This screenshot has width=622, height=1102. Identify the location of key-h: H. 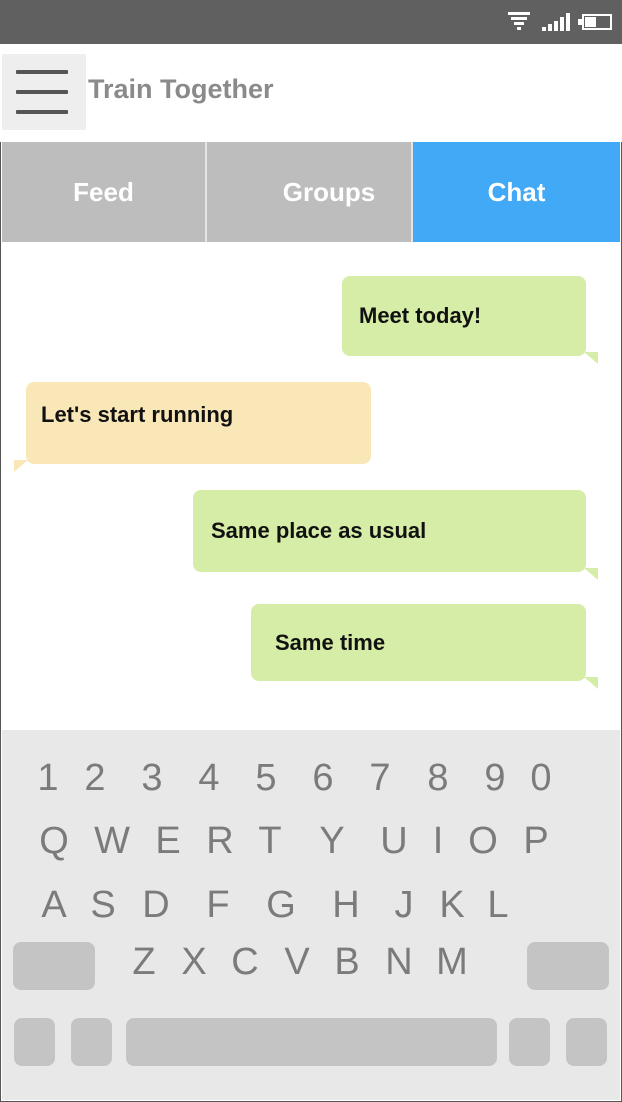
(346, 905).